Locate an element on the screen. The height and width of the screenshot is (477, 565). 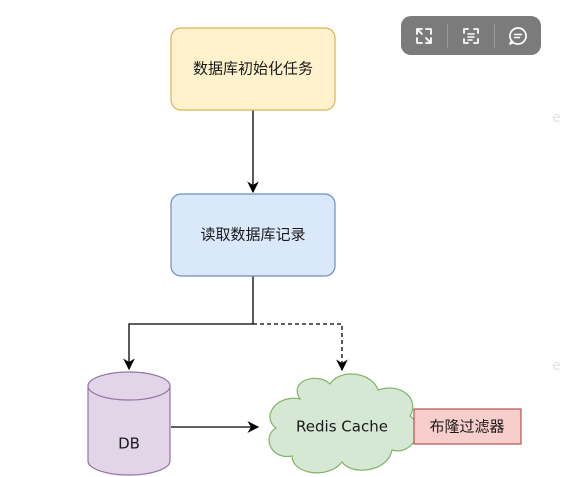
db-label: DB is located at coordinates (129, 444).